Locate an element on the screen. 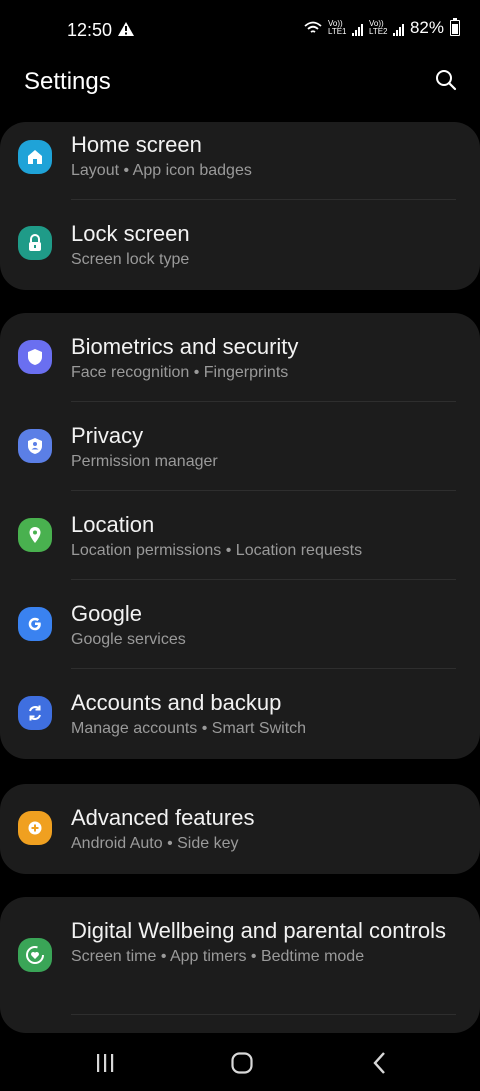  setting-subtitle: Face recognition • Fingerprints is located at coordinates (180, 372).